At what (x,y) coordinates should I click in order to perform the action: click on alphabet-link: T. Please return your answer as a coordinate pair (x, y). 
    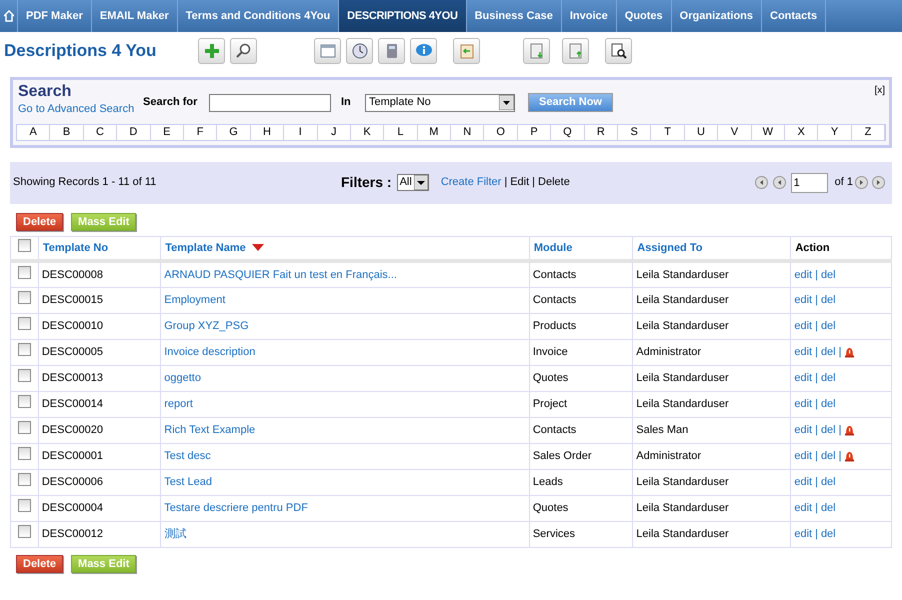
    Looking at the image, I should click on (668, 132).